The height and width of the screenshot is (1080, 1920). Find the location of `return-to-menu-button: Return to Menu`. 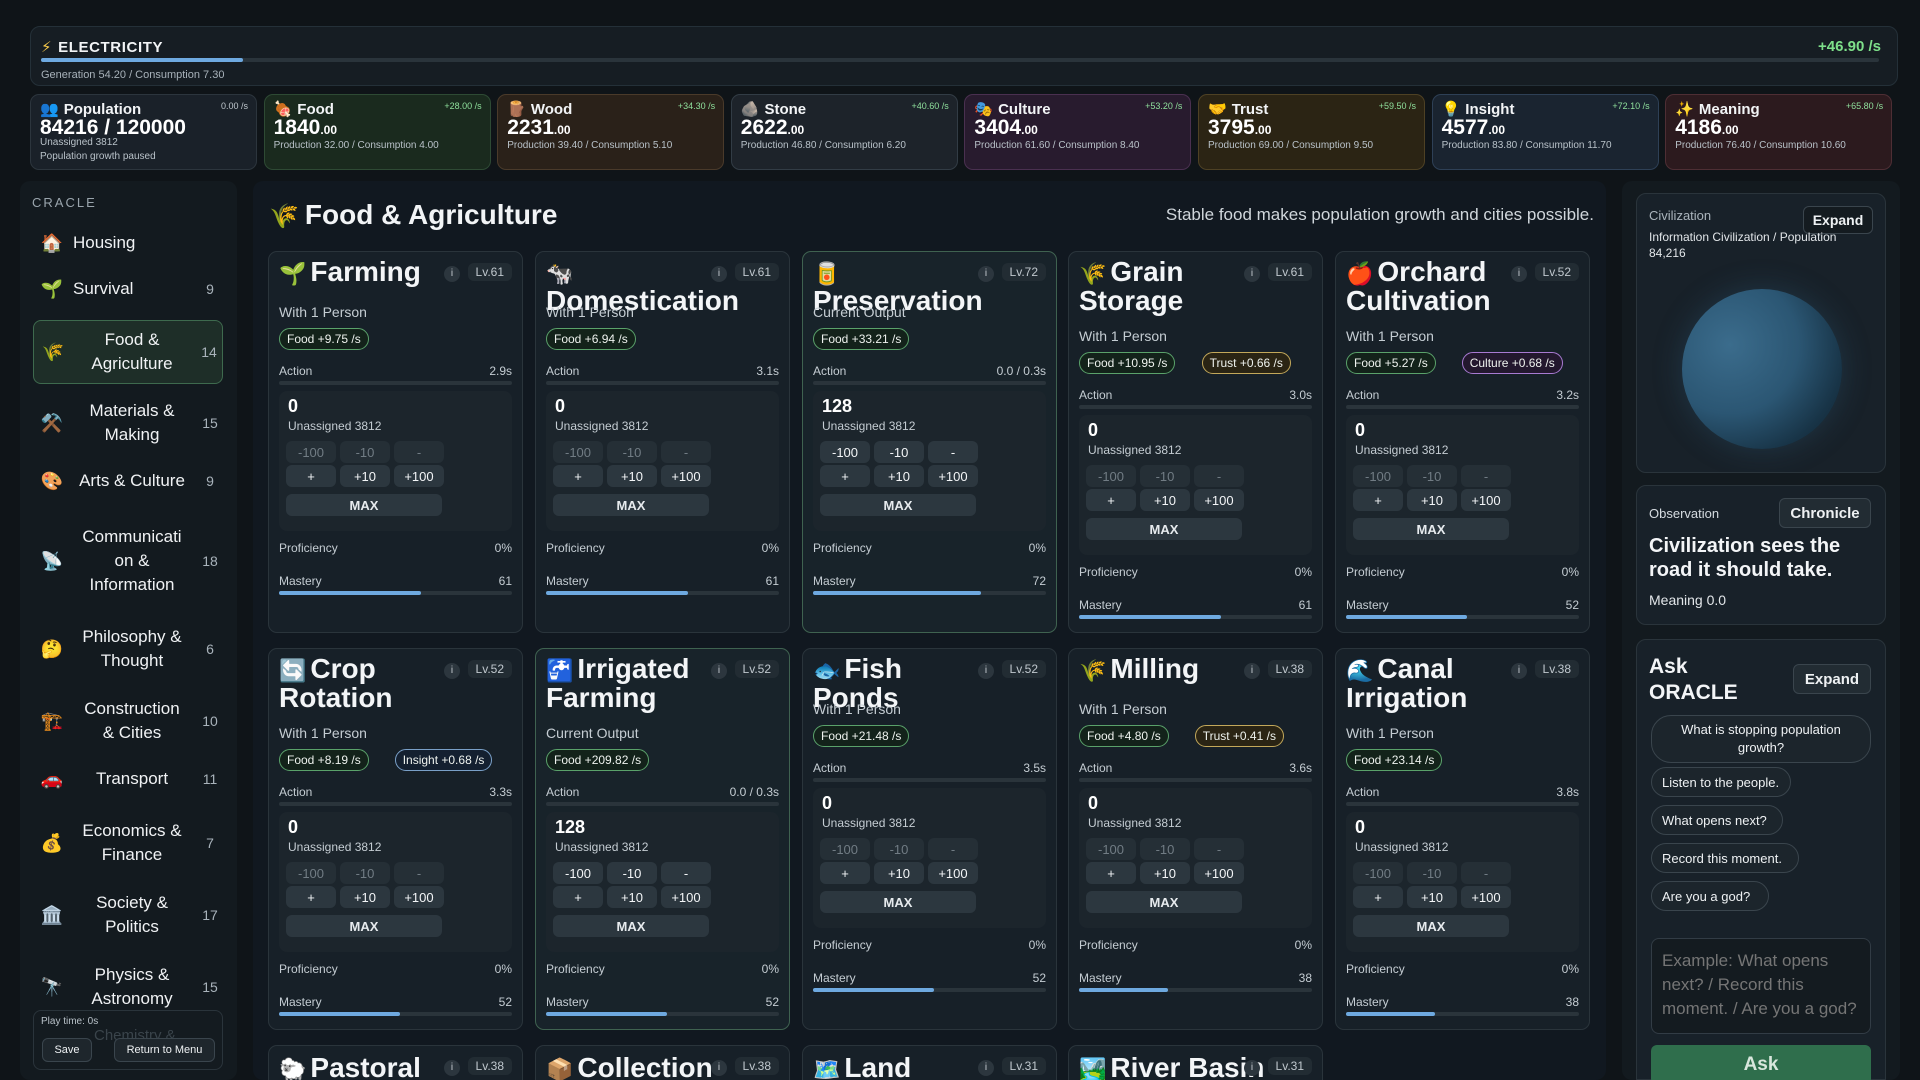

return-to-menu-button: Return to Menu is located at coordinates (164, 1050).